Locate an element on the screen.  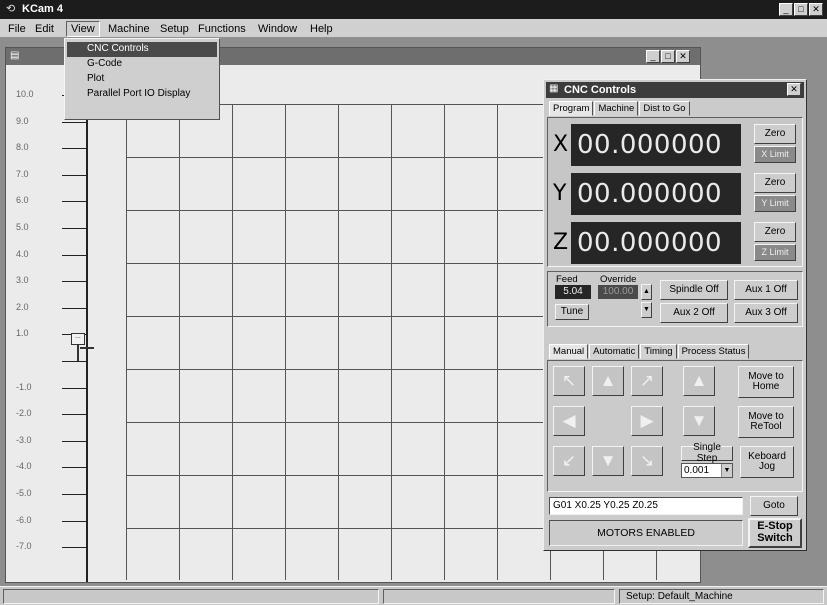
aux3-button: Aux 3 Off is located at coordinates (766, 313).